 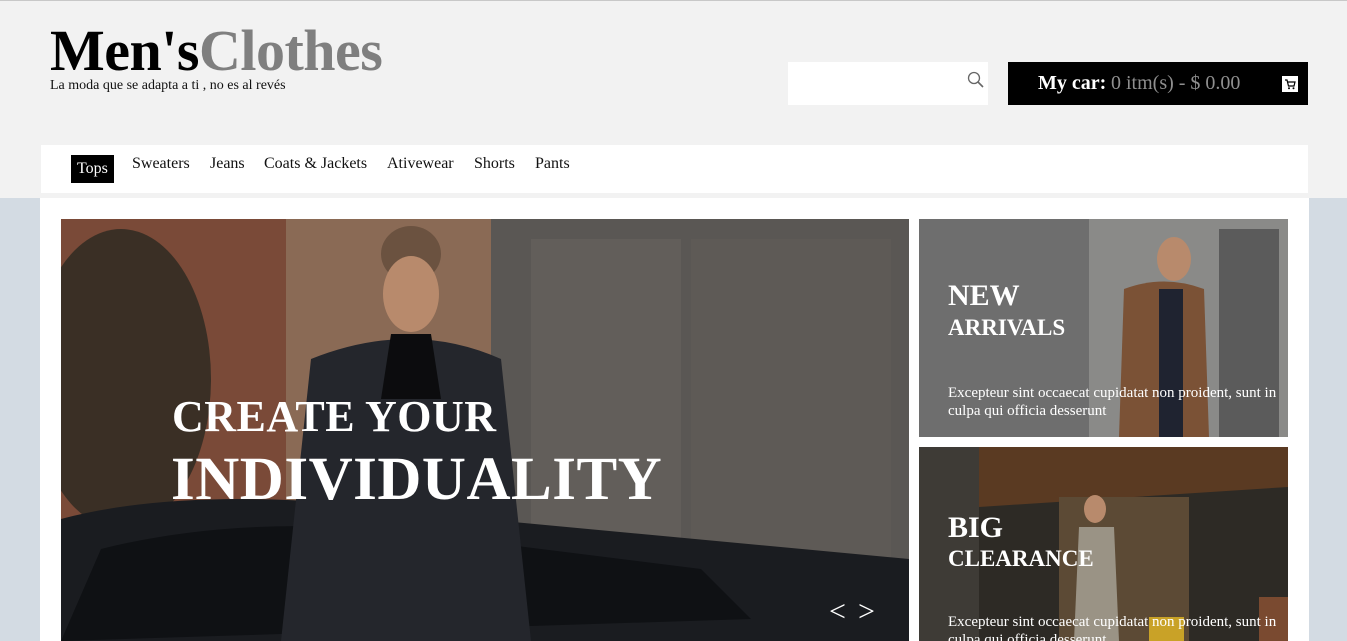 I want to click on promo-title-line1: BIG, so click(x=976, y=527).